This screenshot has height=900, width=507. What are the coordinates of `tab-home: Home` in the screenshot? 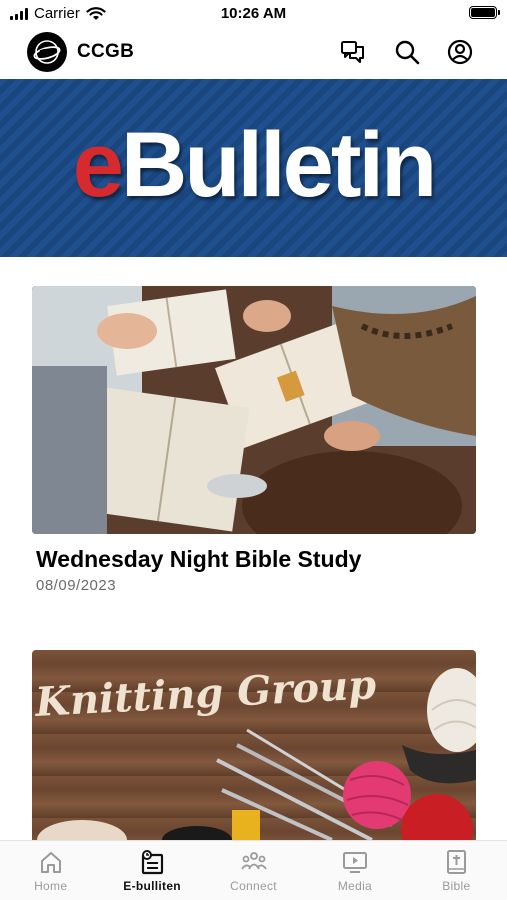 It's located at (50, 870).